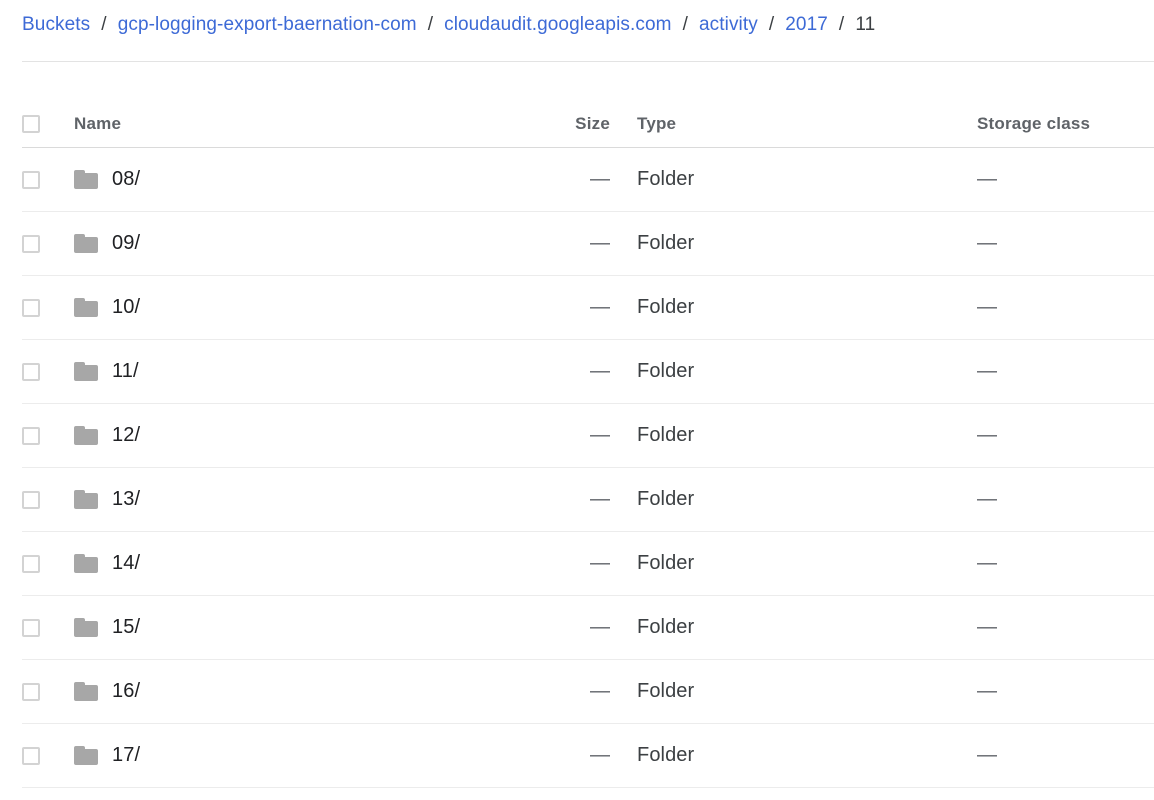 This screenshot has width=1154, height=800. I want to click on column-header-label: Size, so click(592, 123).